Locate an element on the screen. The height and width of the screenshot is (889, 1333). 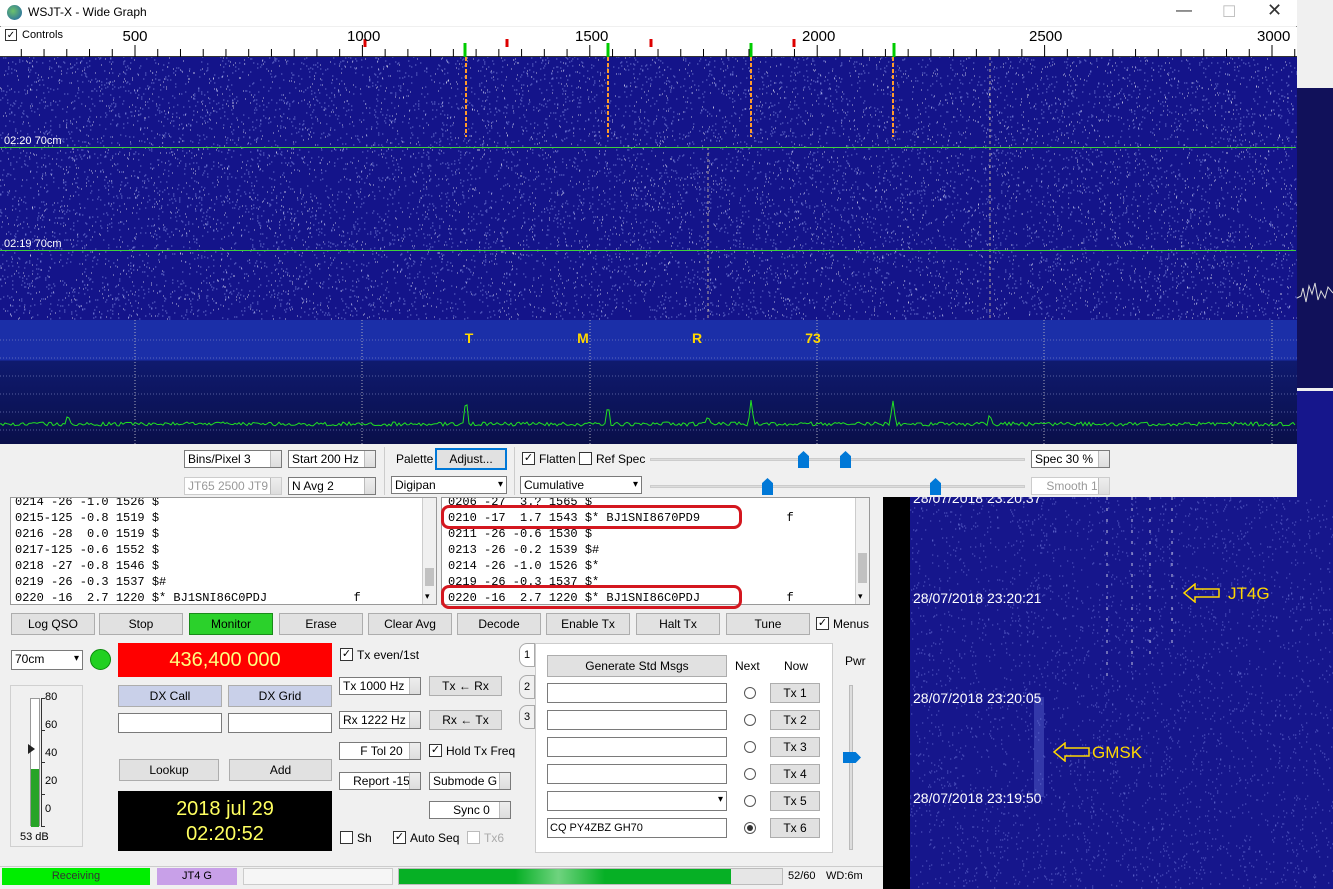
dx-call-button: DX Call is located at coordinates (170, 696).